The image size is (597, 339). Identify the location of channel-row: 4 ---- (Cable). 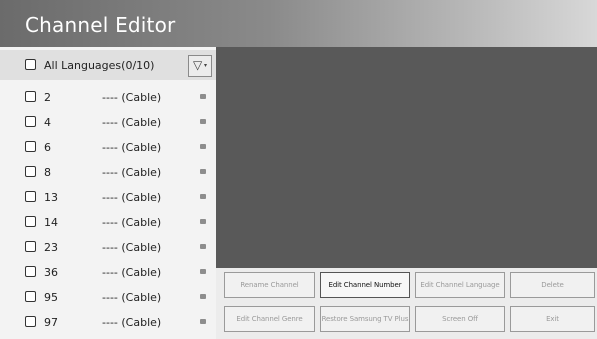
(108, 121).